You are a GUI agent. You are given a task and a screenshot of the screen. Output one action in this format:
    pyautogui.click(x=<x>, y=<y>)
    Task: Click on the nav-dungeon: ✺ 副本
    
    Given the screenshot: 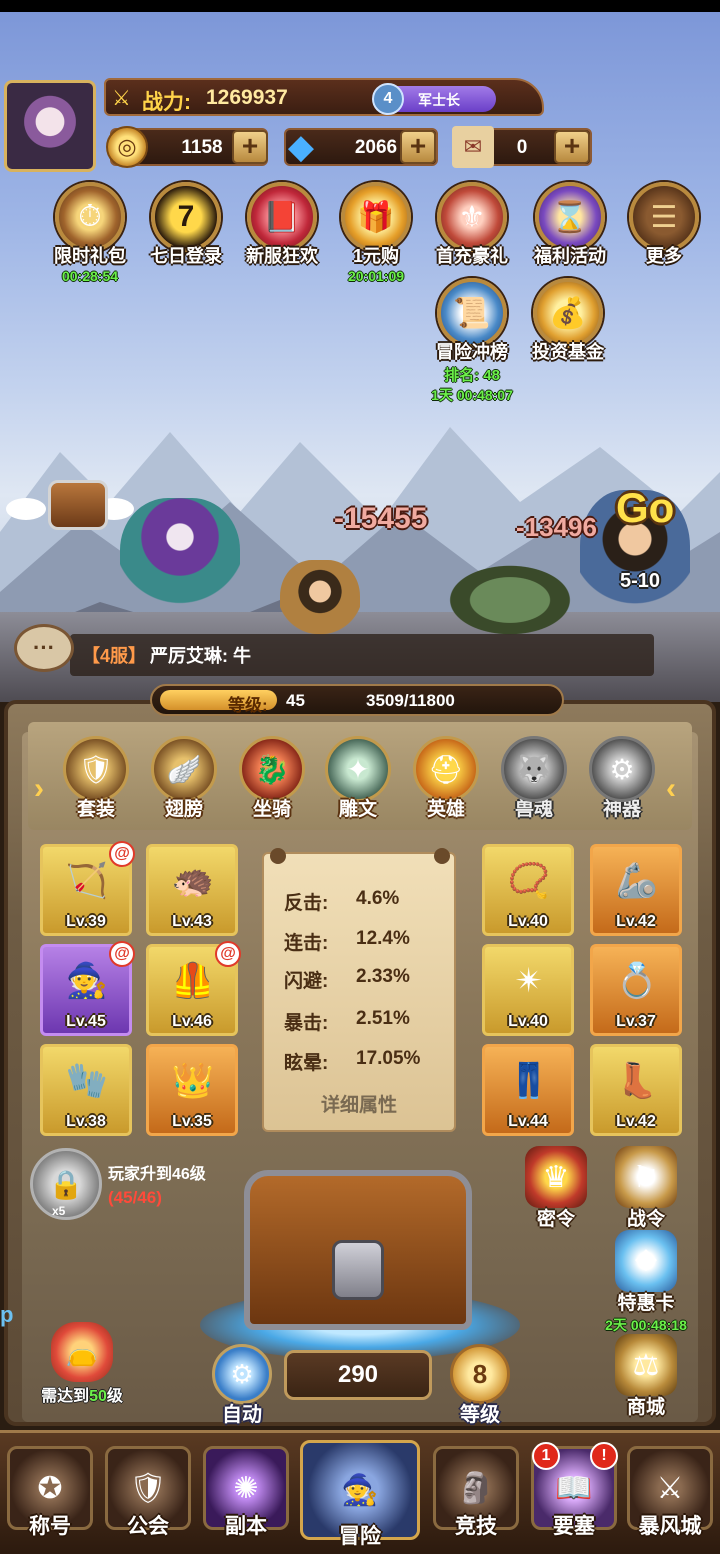 What is the action you would take?
    pyautogui.click(x=246, y=1496)
    